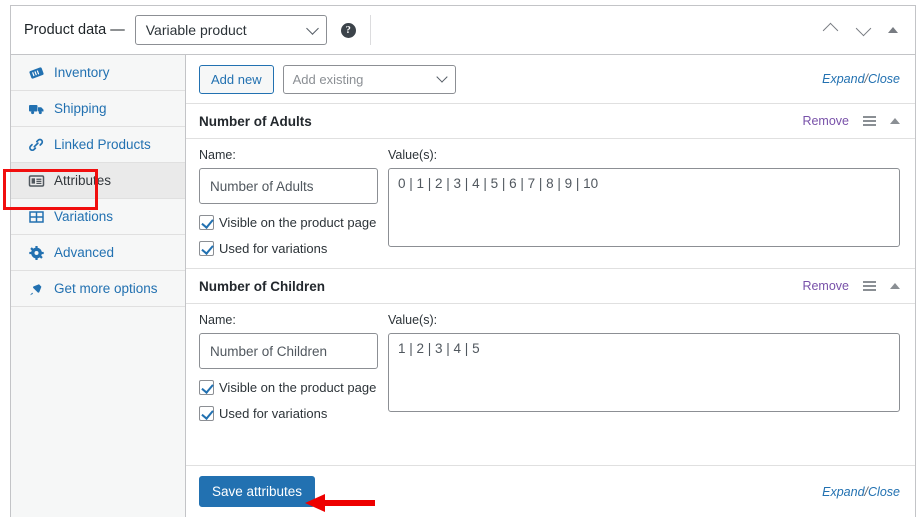 This screenshot has width=923, height=517. What do you see at coordinates (370, 30) in the screenshot?
I see `header-divider` at bounding box center [370, 30].